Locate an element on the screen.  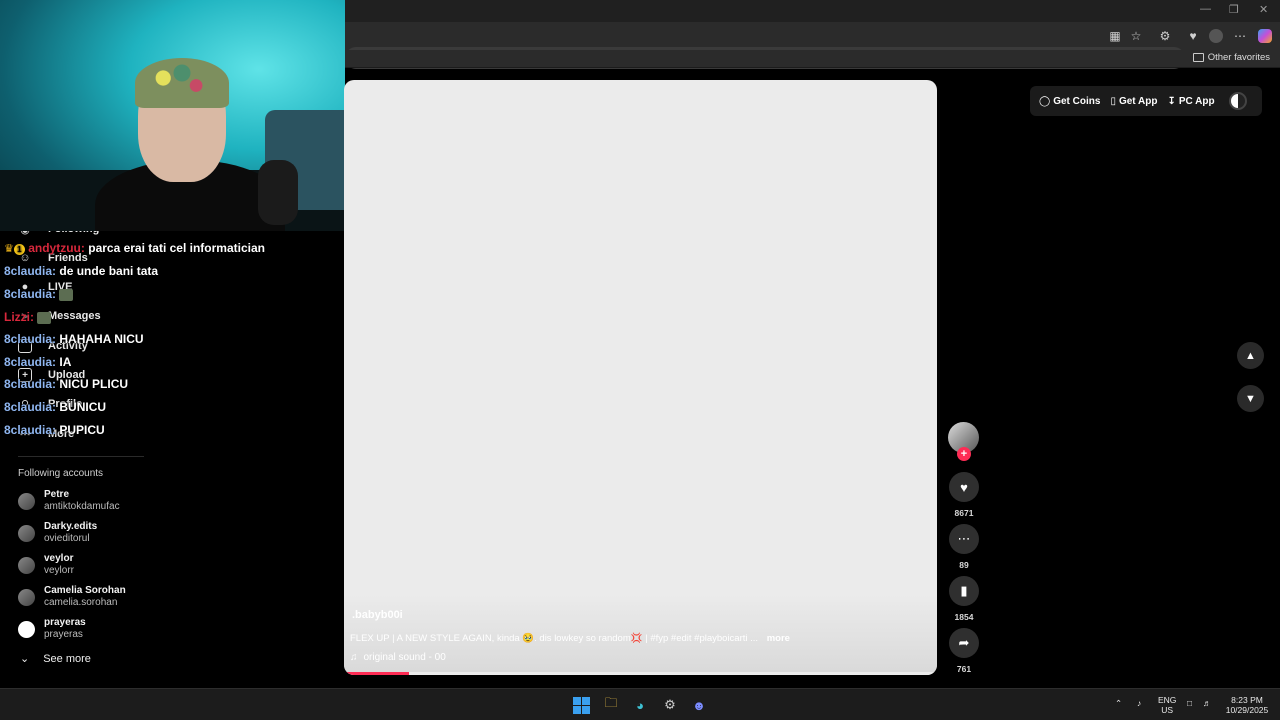
theme-toggle-icon is located at coordinates (1237, 101).